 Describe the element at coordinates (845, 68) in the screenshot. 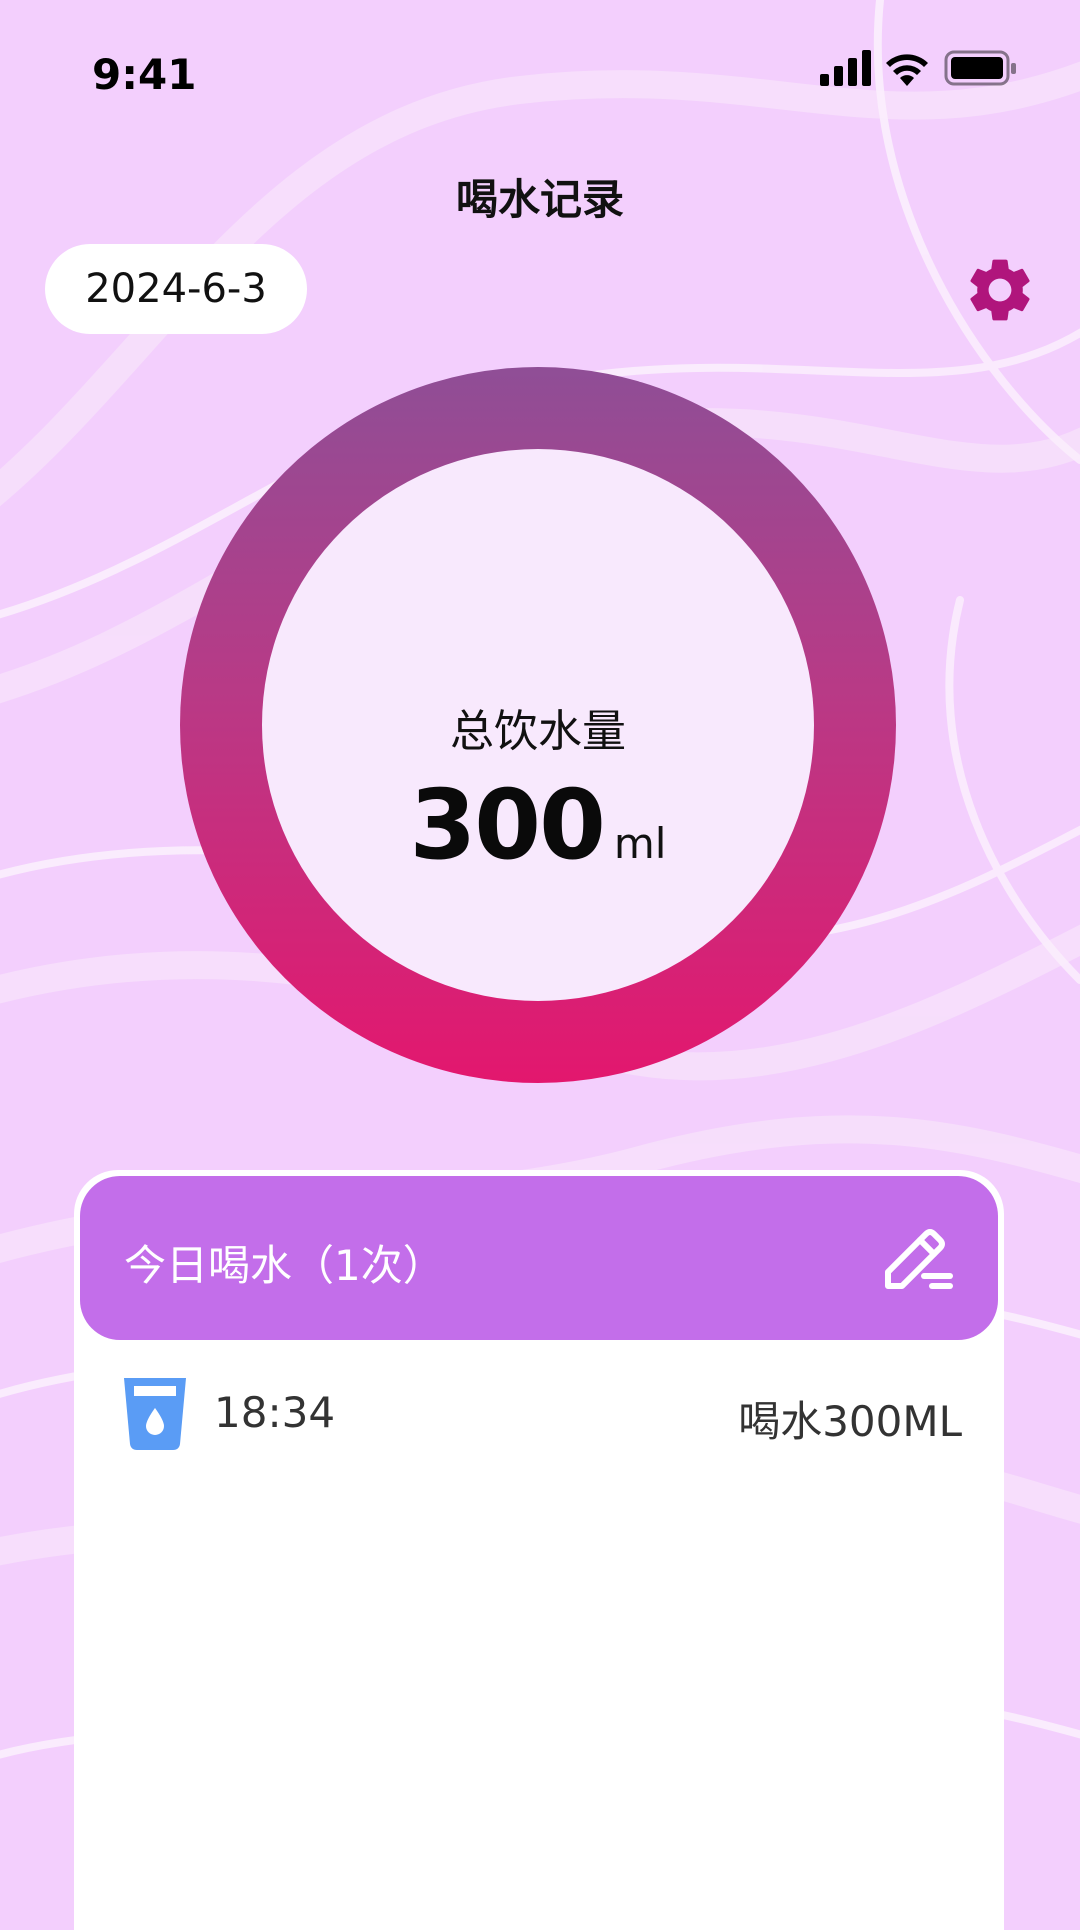

I see `signal-icon` at that location.